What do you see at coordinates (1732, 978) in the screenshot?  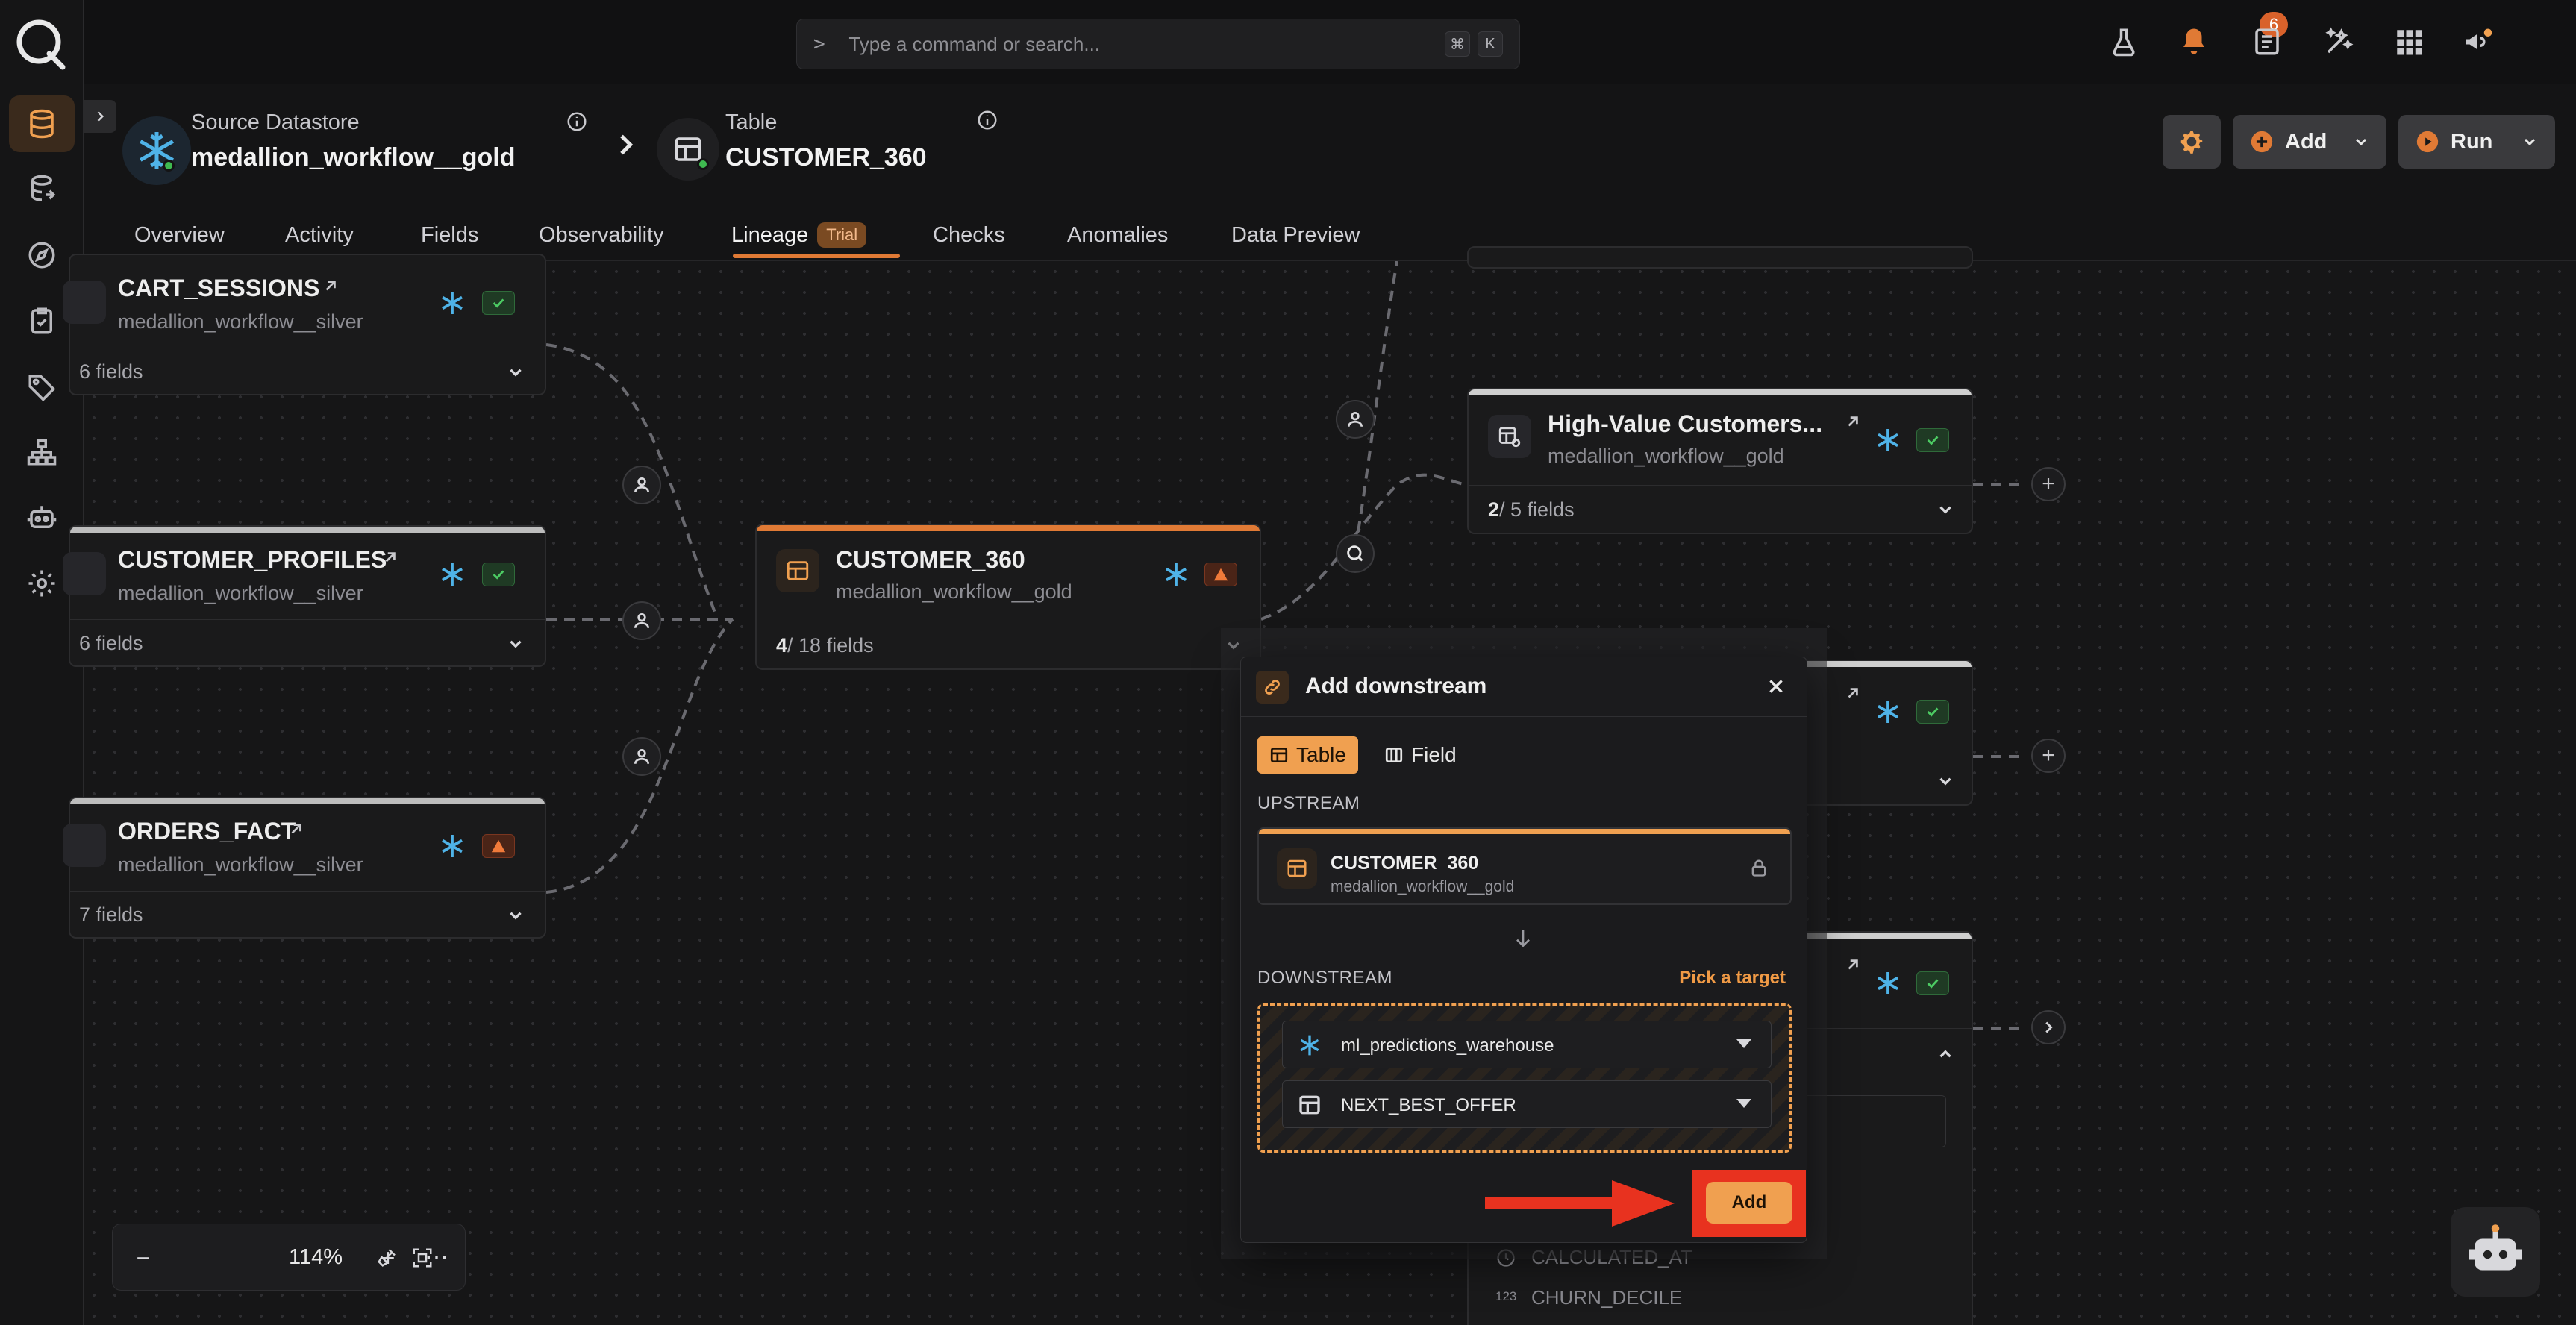 I see `pick-target-hint: Pick a target` at bounding box center [1732, 978].